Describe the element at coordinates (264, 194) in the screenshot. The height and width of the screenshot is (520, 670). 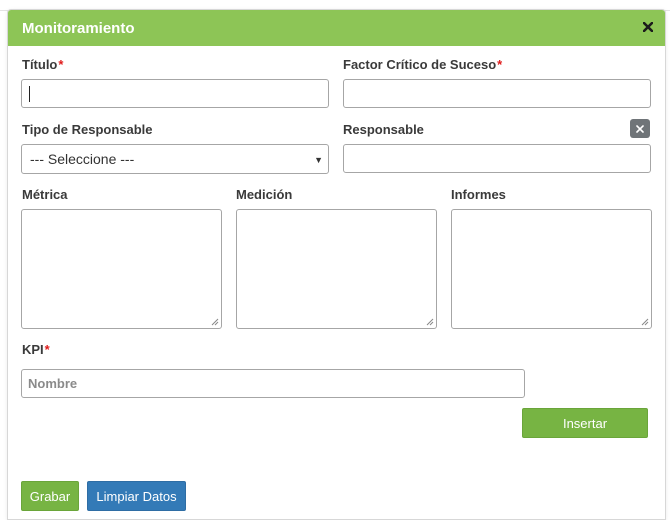
I see `medicion-label: Medición` at that location.